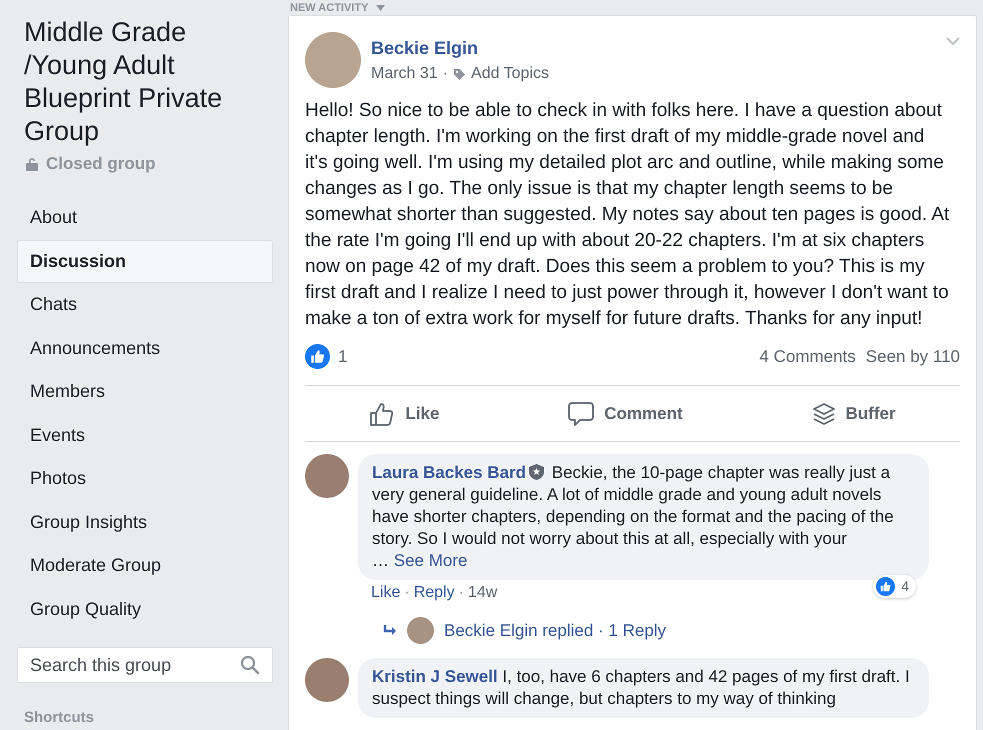 The height and width of the screenshot is (730, 983). Describe the element at coordinates (123, 82) in the screenshot. I see `group-title: Middle Grade /Young Adult Blueprint Private Group` at that location.